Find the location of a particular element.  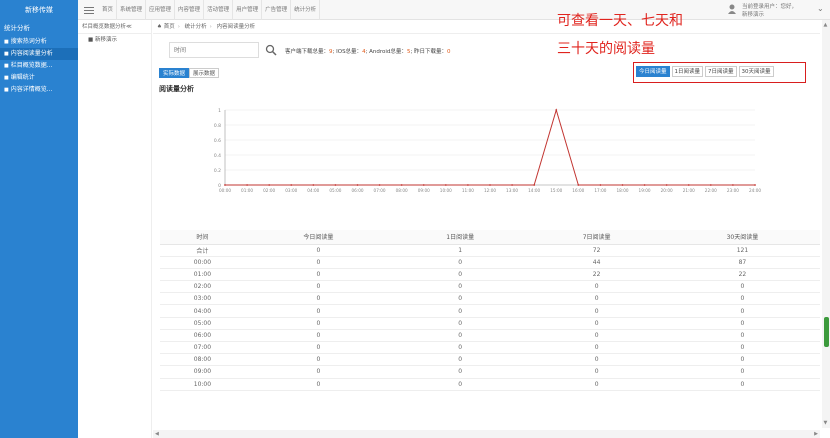

user-greeting: 当前登录用户：您好， is located at coordinates (770, 7).